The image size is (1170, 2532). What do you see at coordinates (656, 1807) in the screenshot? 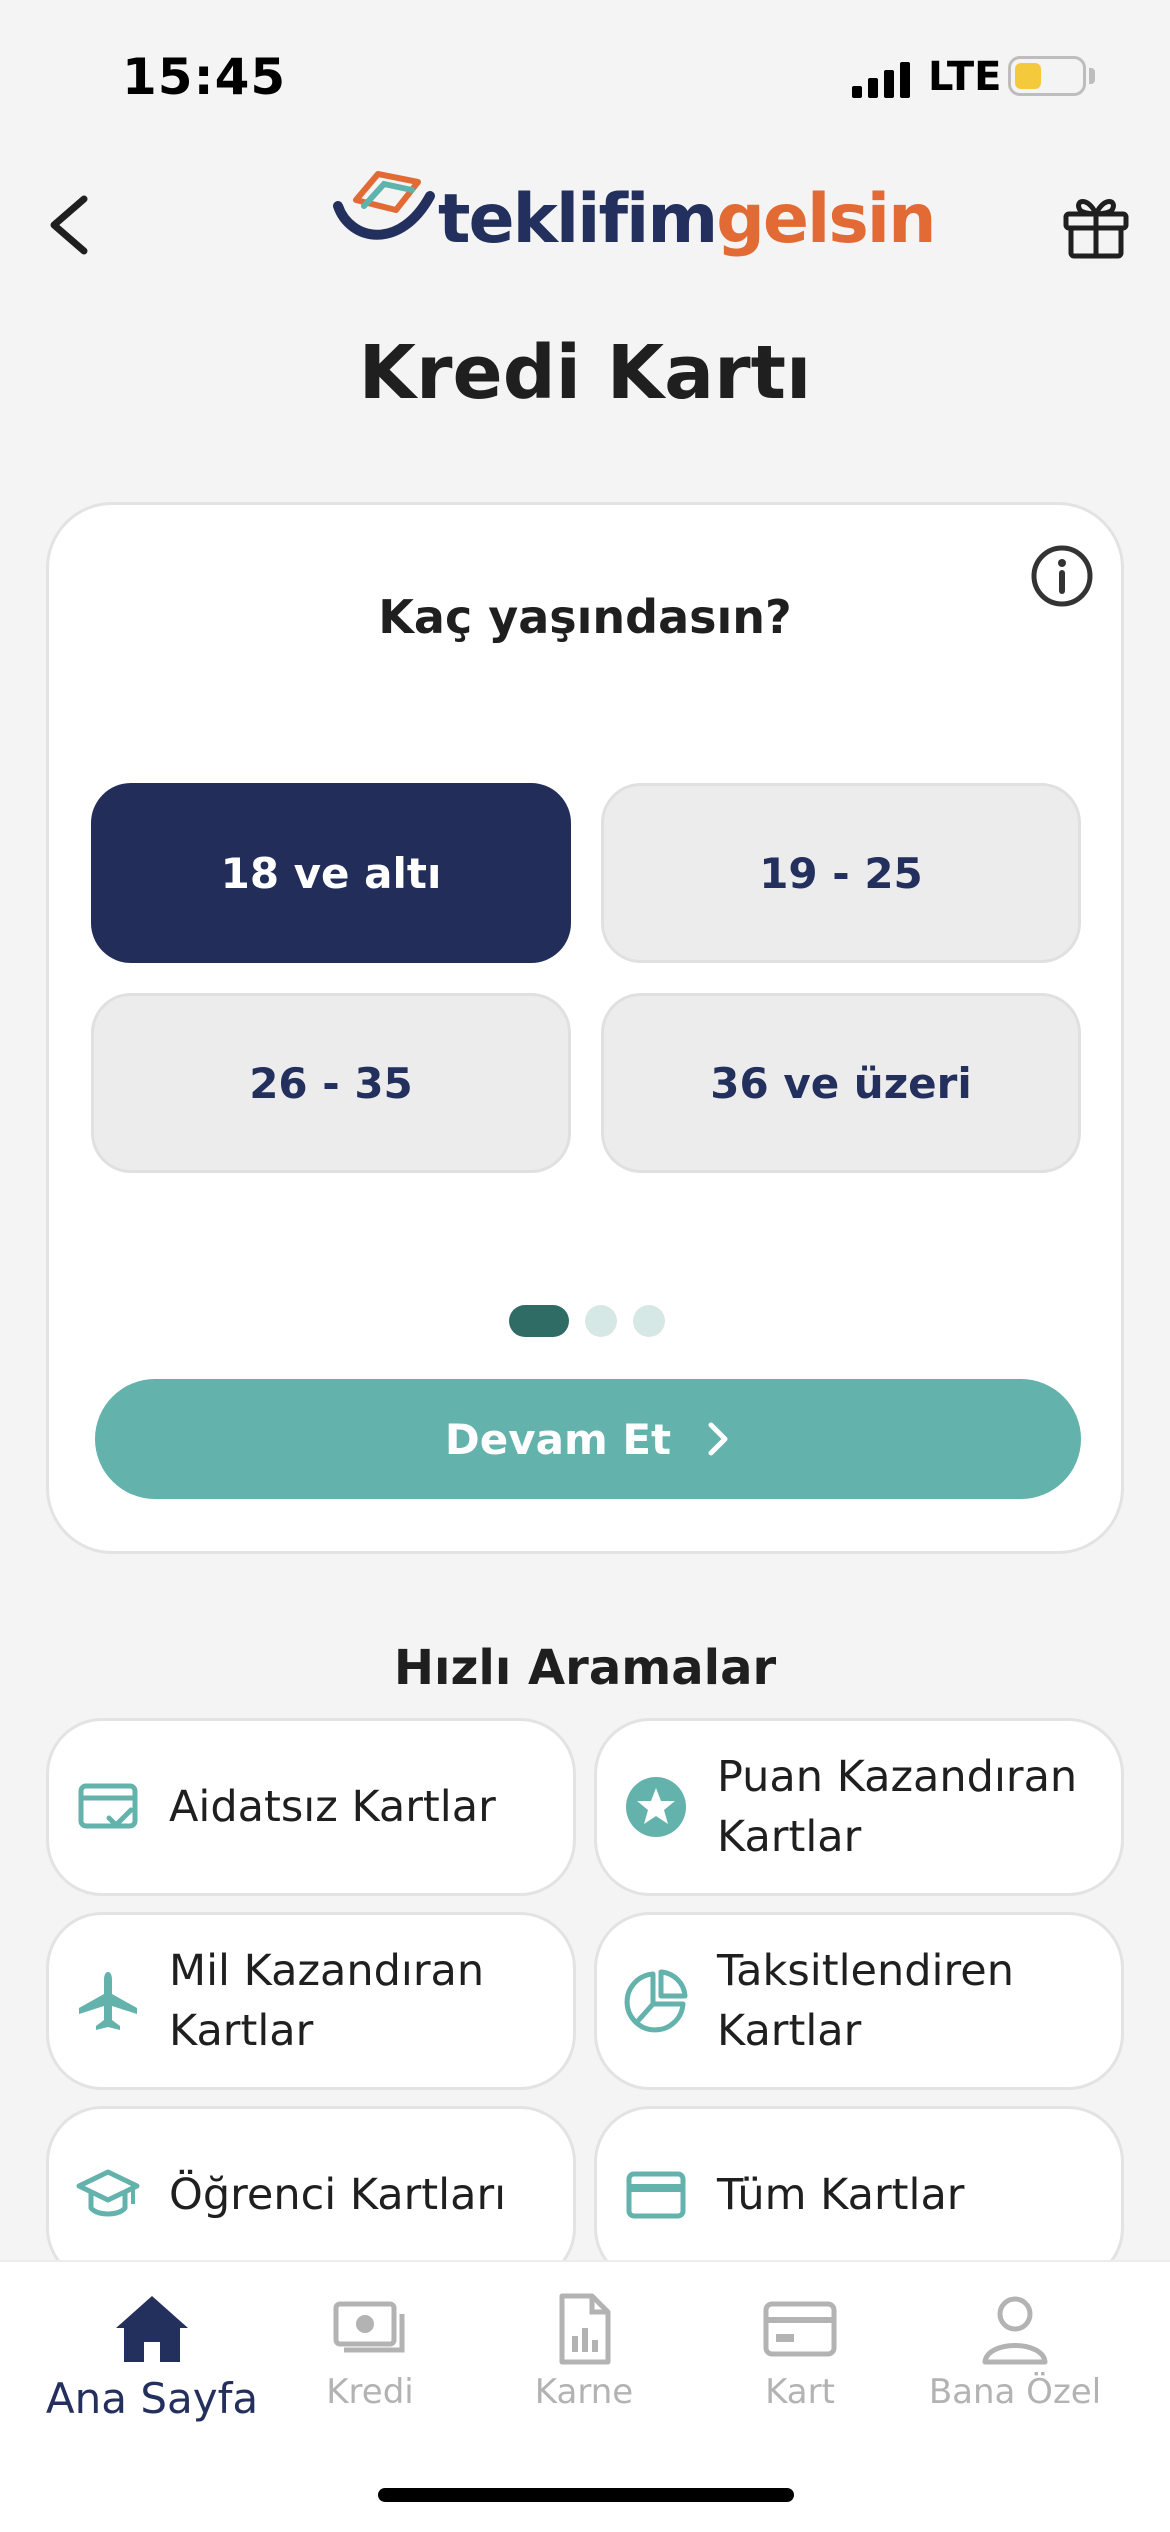
I see `star-badge-icon` at bounding box center [656, 1807].